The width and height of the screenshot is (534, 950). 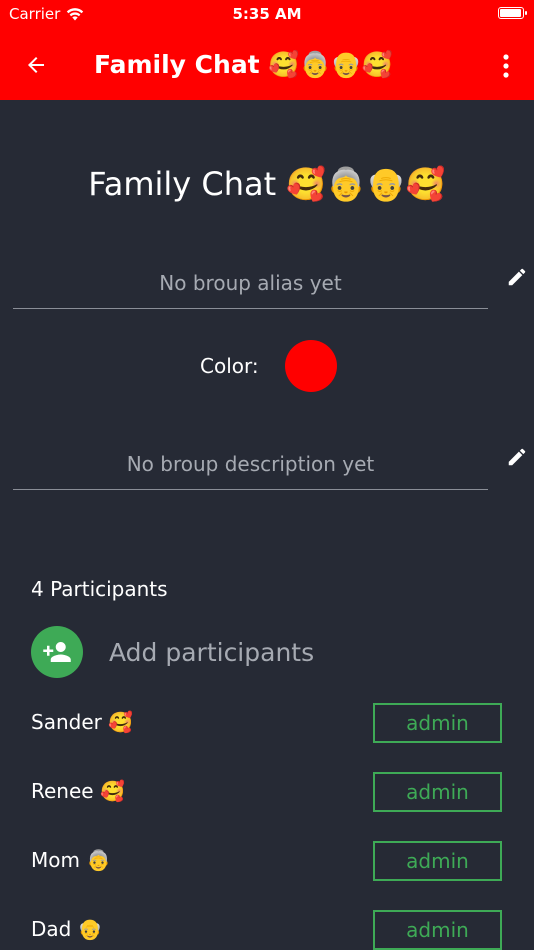 What do you see at coordinates (267, 930) in the screenshot?
I see `participant-row: Dad 👴 admin` at bounding box center [267, 930].